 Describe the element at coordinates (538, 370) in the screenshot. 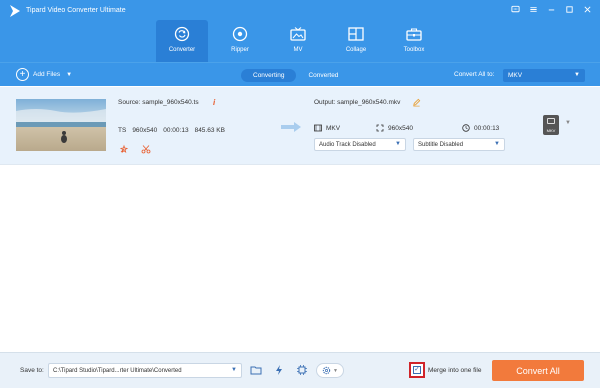

I see `convert-all-button: Convert All` at that location.